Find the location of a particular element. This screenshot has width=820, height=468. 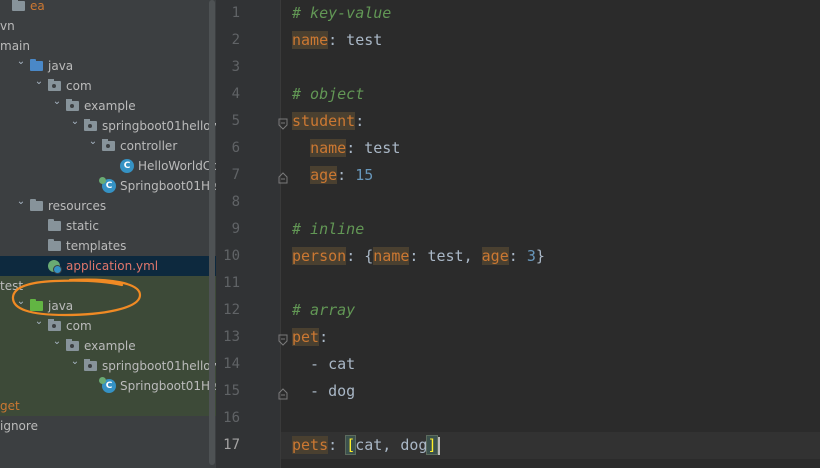

tree-item-controller: ⌄ controller is located at coordinates (108, 146).